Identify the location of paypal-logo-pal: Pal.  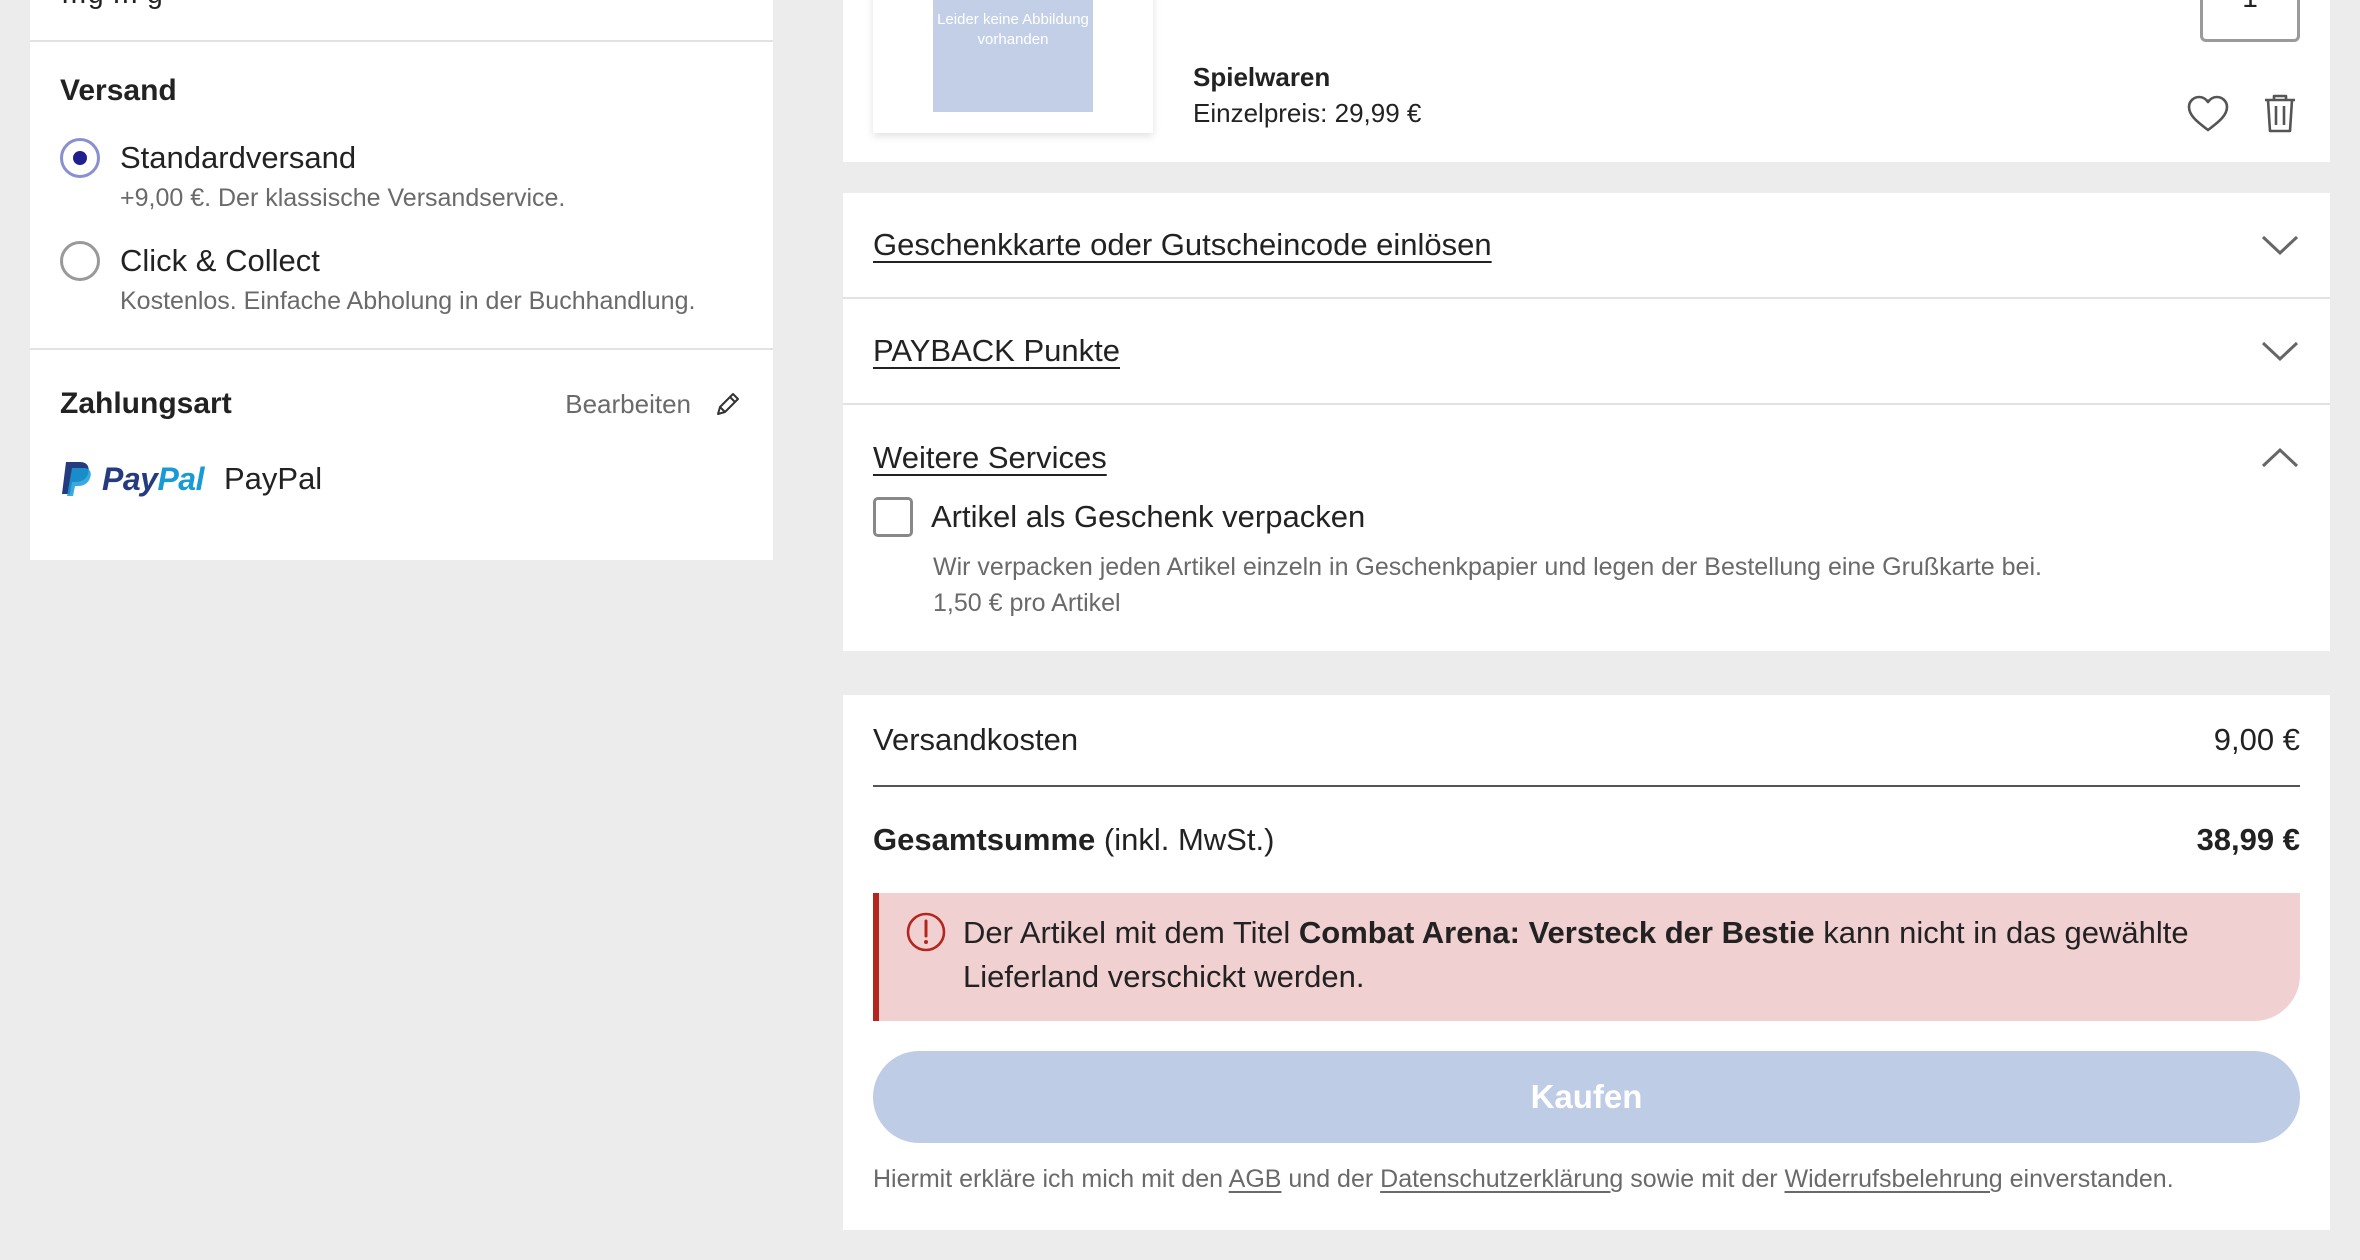
(180, 478).